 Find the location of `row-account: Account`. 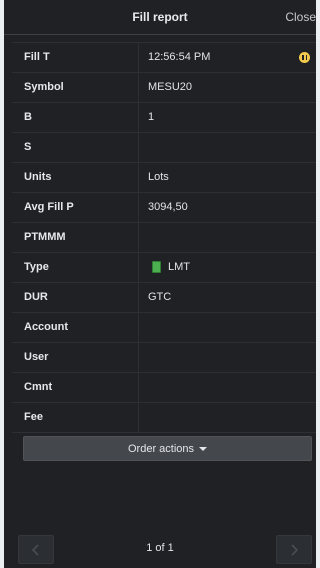

row-account: Account is located at coordinates (164, 328).